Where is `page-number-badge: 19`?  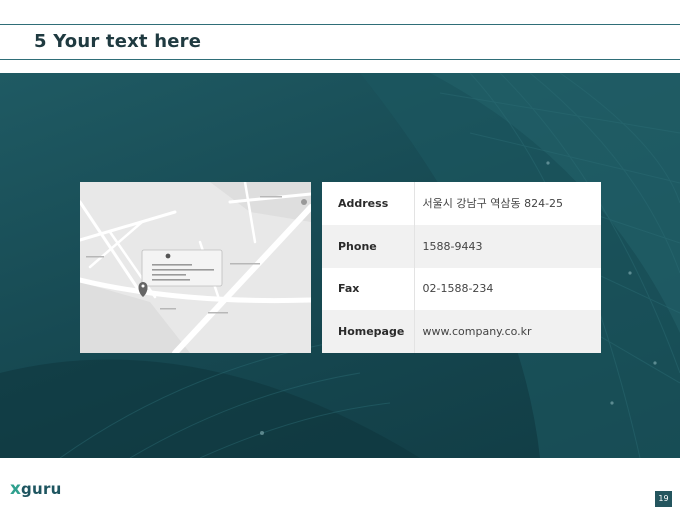 page-number-badge: 19 is located at coordinates (663, 499).